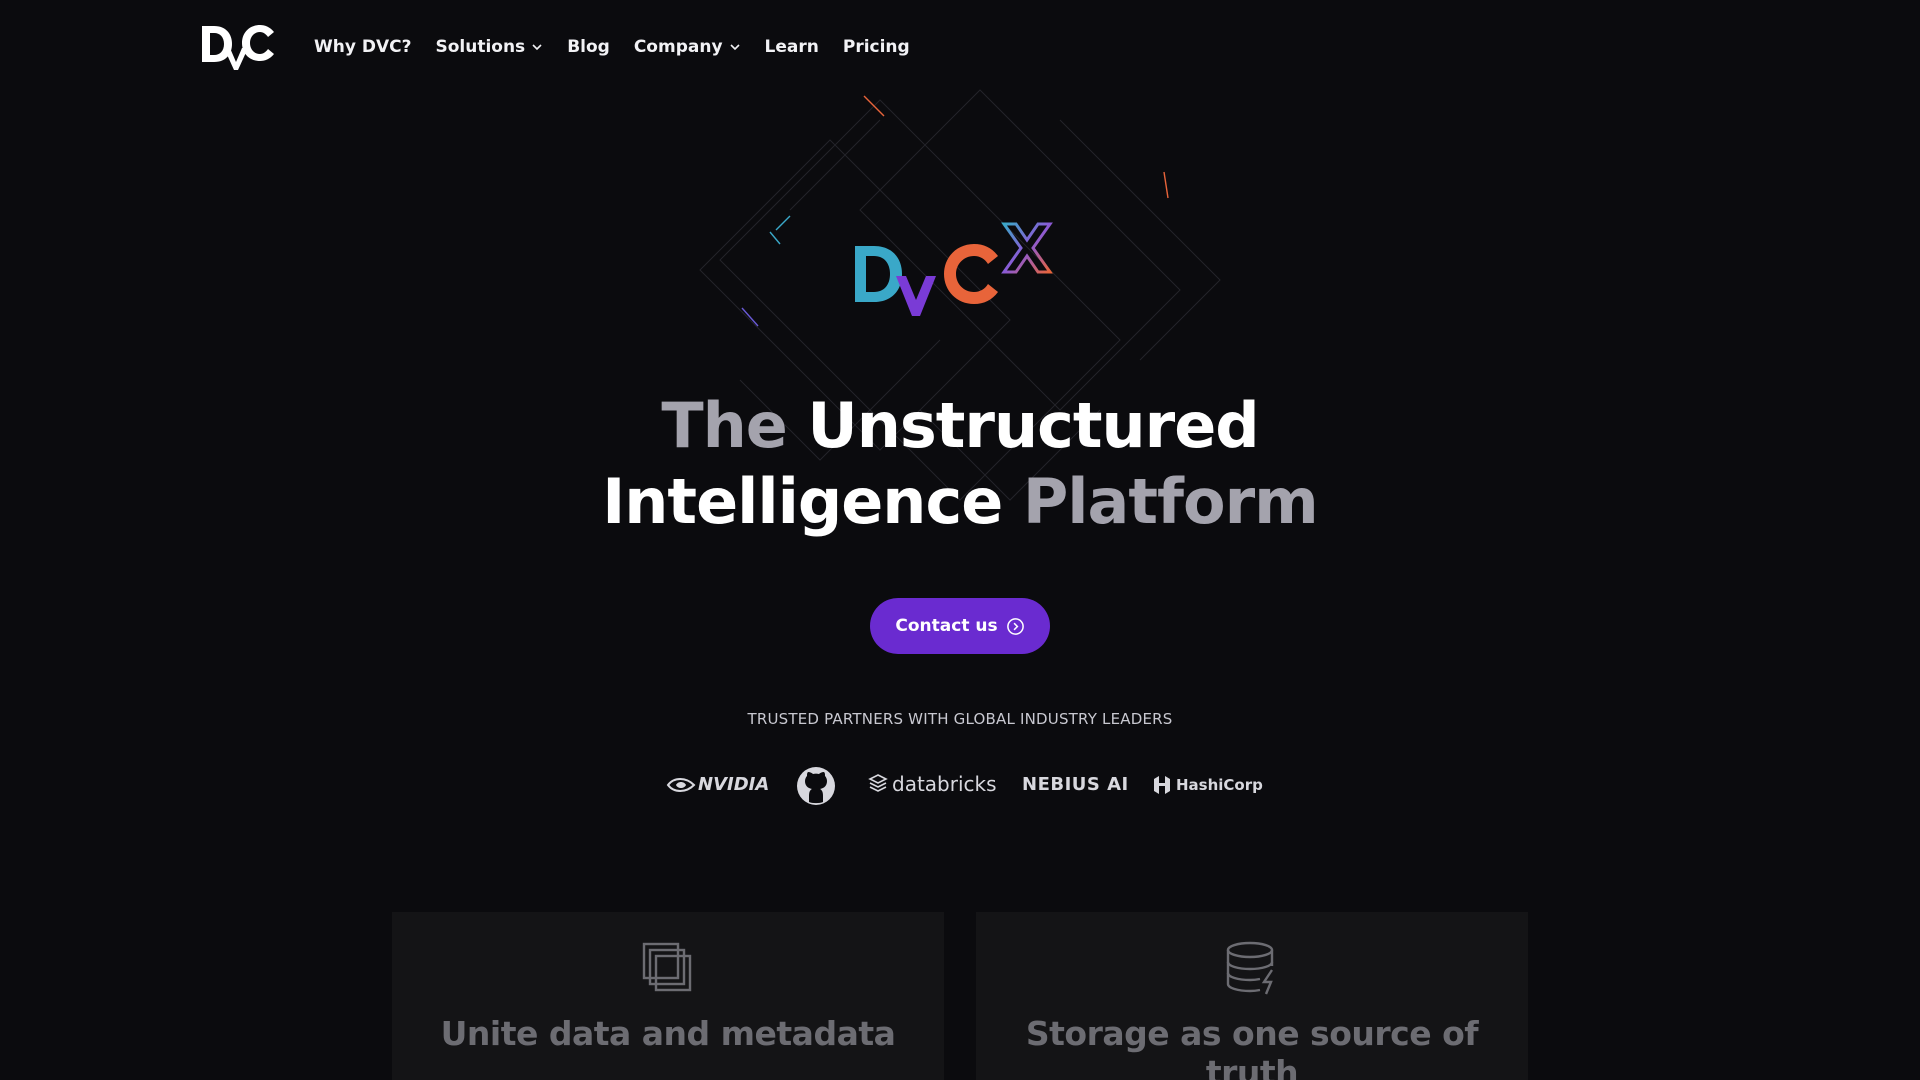 The image size is (1920, 1080). I want to click on dvc-logo, so click(238, 47).